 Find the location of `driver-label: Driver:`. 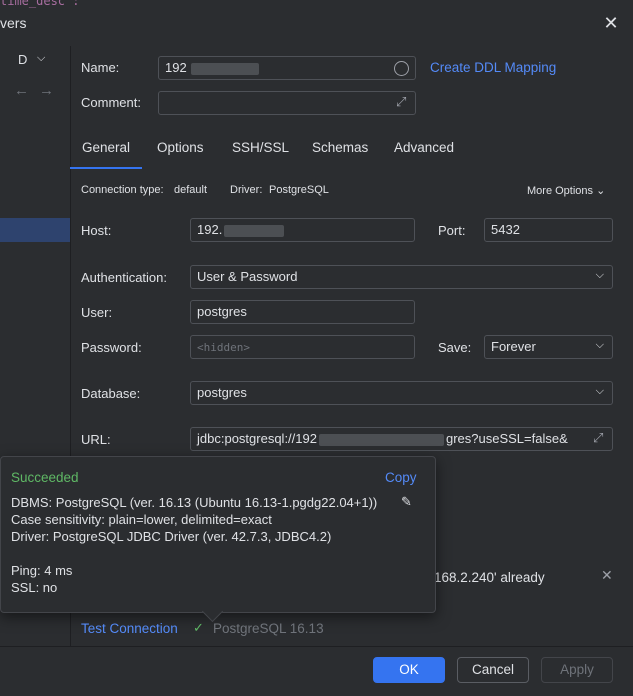

driver-label: Driver: is located at coordinates (246, 190).